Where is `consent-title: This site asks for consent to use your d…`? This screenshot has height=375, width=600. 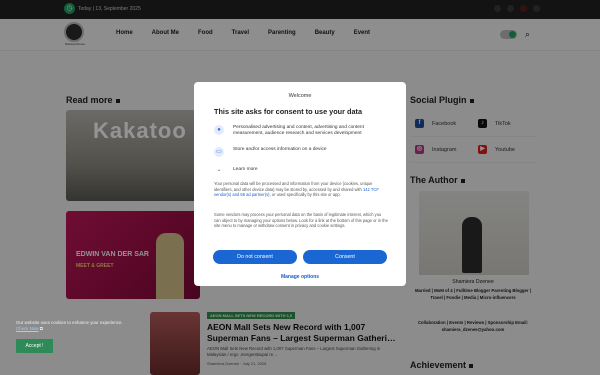
consent-title: This site asks for consent to use your d… is located at coordinates (288, 111).